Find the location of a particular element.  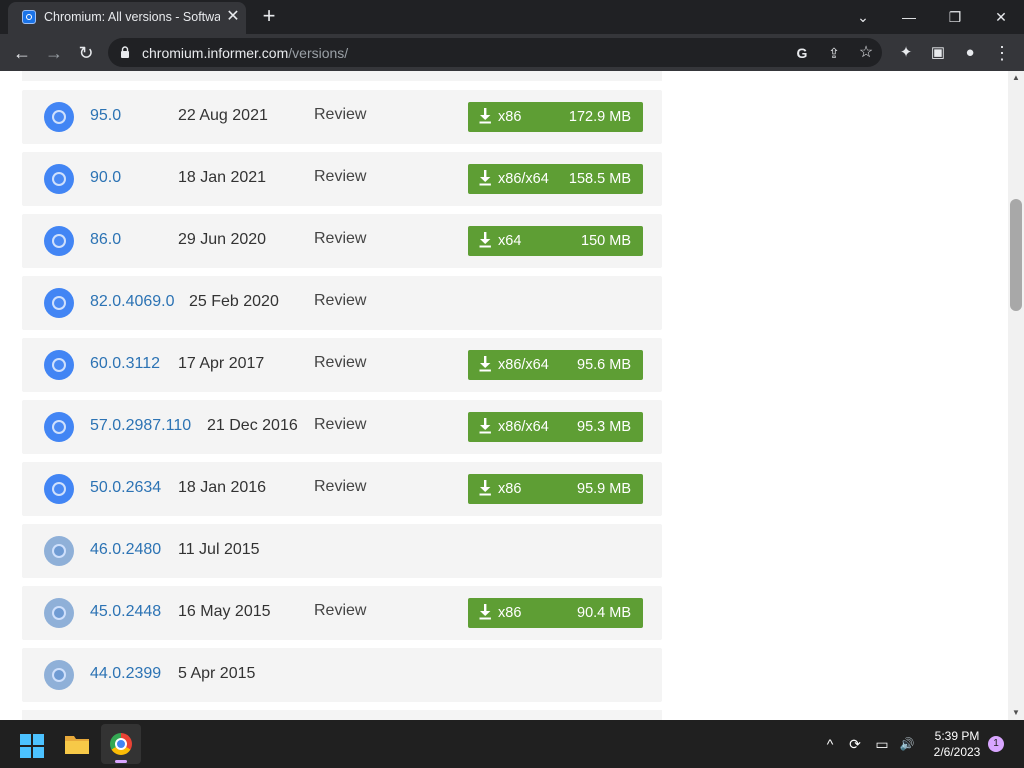

version-row: 82.0.4069.0 25 Feb 2020 Review is located at coordinates (342, 303).